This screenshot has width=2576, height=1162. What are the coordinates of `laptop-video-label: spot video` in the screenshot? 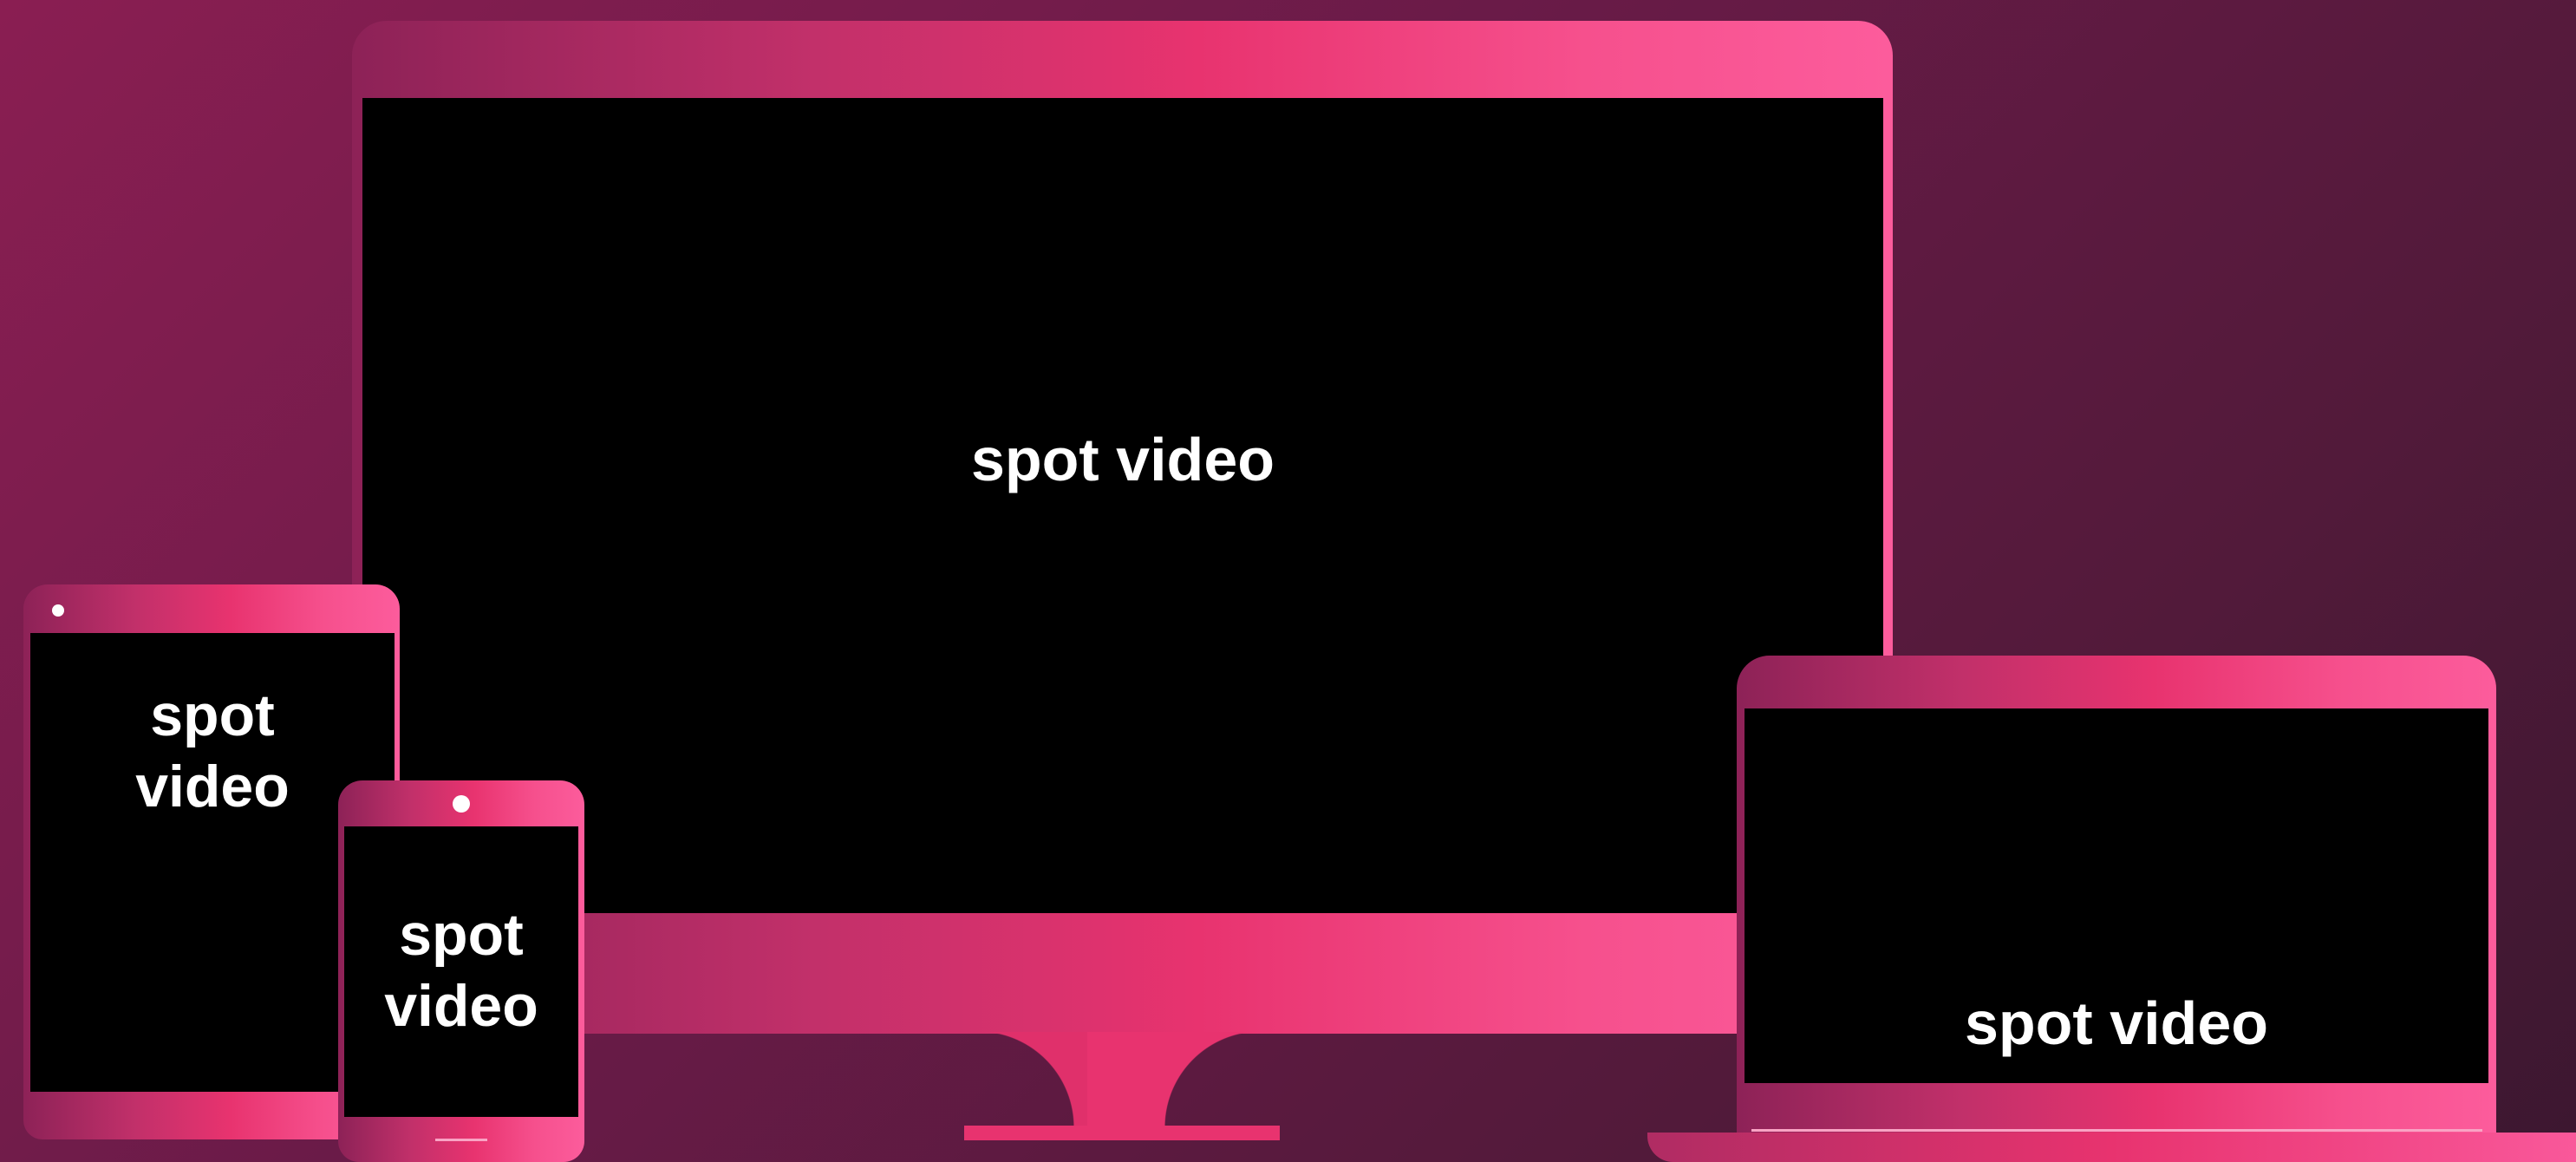 It's located at (2117, 1023).